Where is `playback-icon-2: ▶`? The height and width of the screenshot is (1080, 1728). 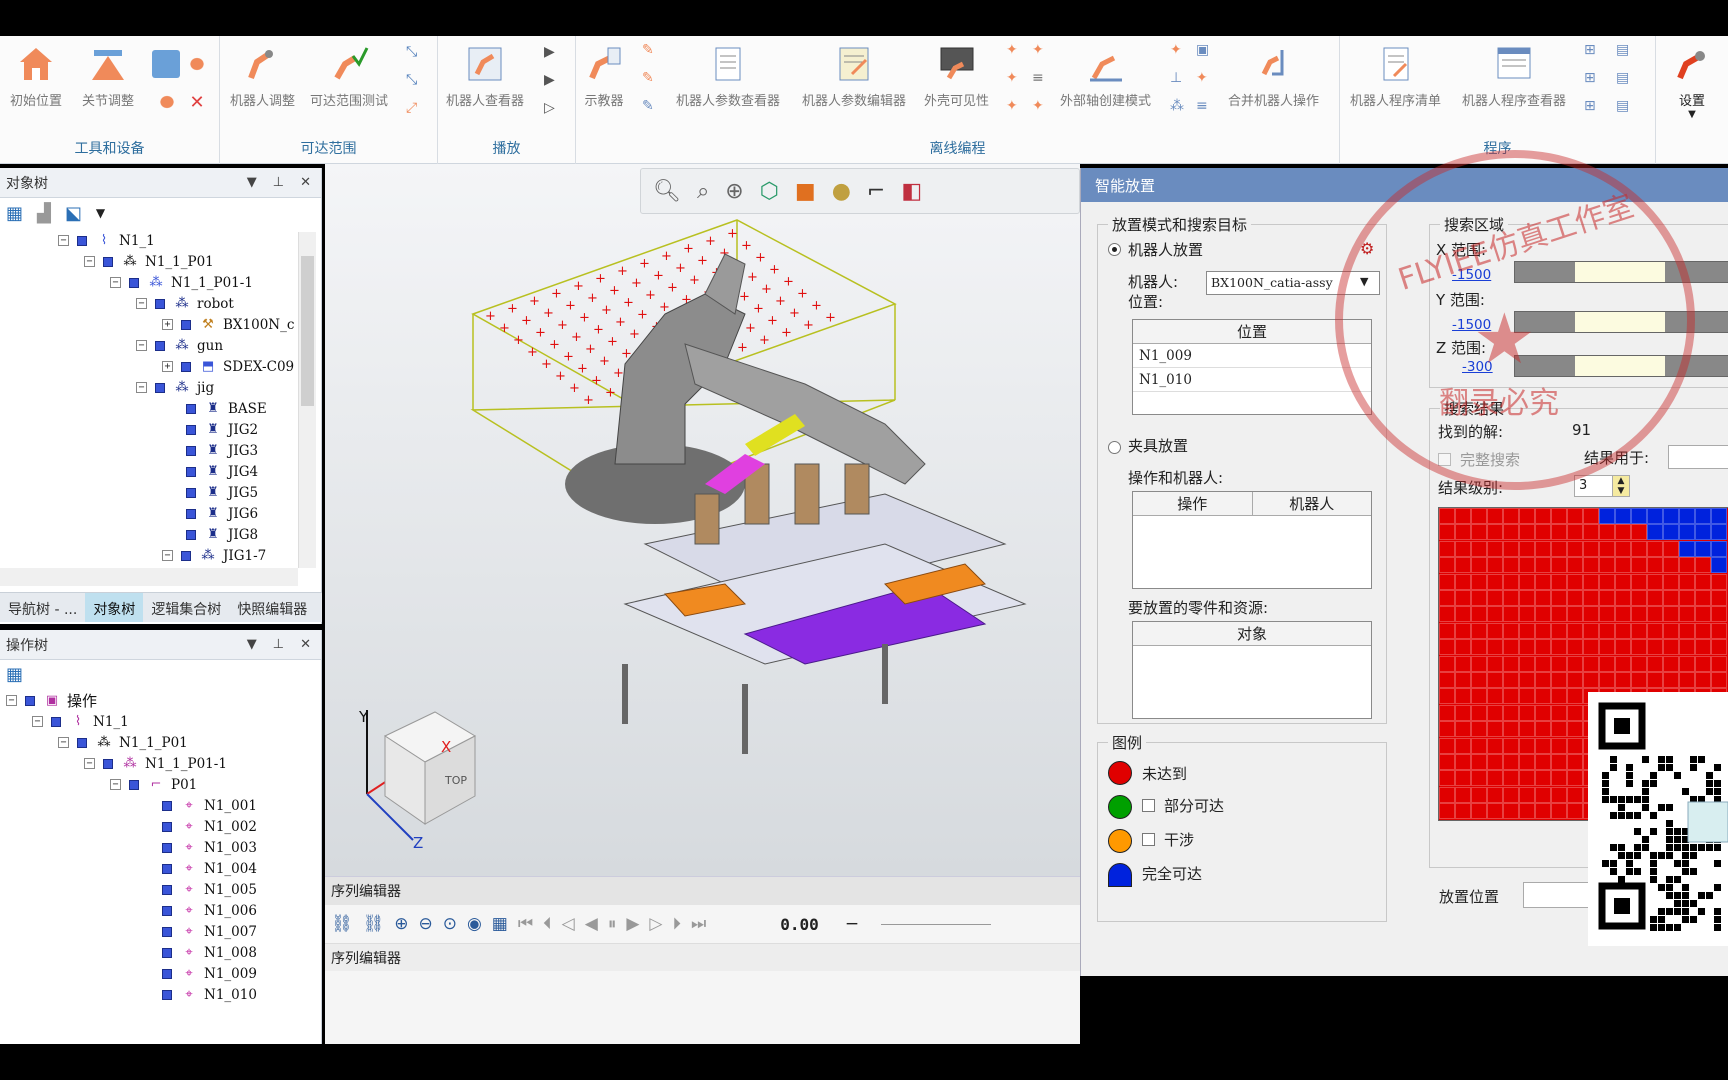
playback-icon-2: ▶ is located at coordinates (555, 82).